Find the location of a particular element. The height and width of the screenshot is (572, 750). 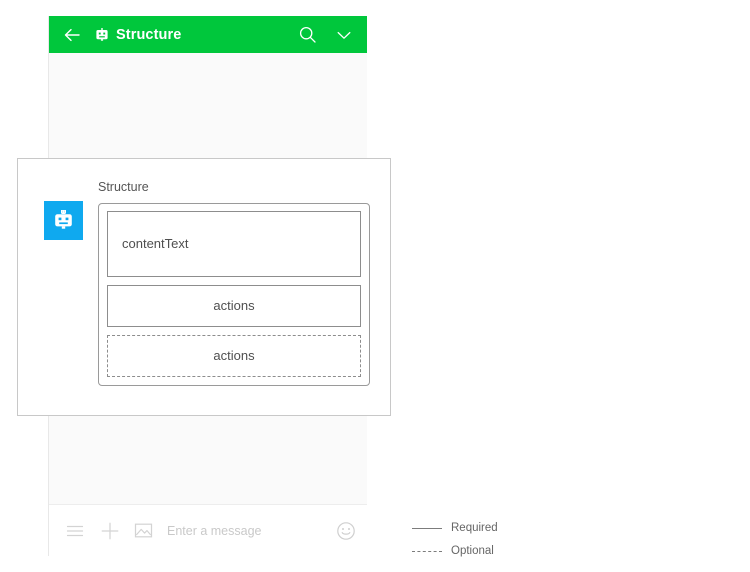

legend-label-optional: Optional is located at coordinates (472, 551).